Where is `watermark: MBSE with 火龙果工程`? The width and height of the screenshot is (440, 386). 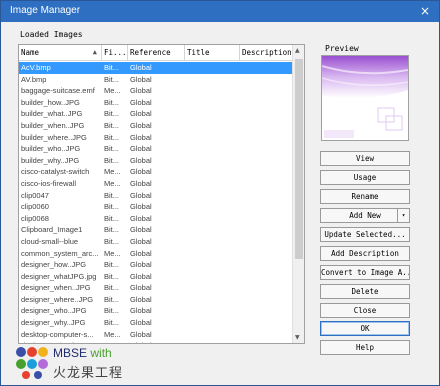 watermark: MBSE with 火龙果工程 is located at coordinates (78, 362).